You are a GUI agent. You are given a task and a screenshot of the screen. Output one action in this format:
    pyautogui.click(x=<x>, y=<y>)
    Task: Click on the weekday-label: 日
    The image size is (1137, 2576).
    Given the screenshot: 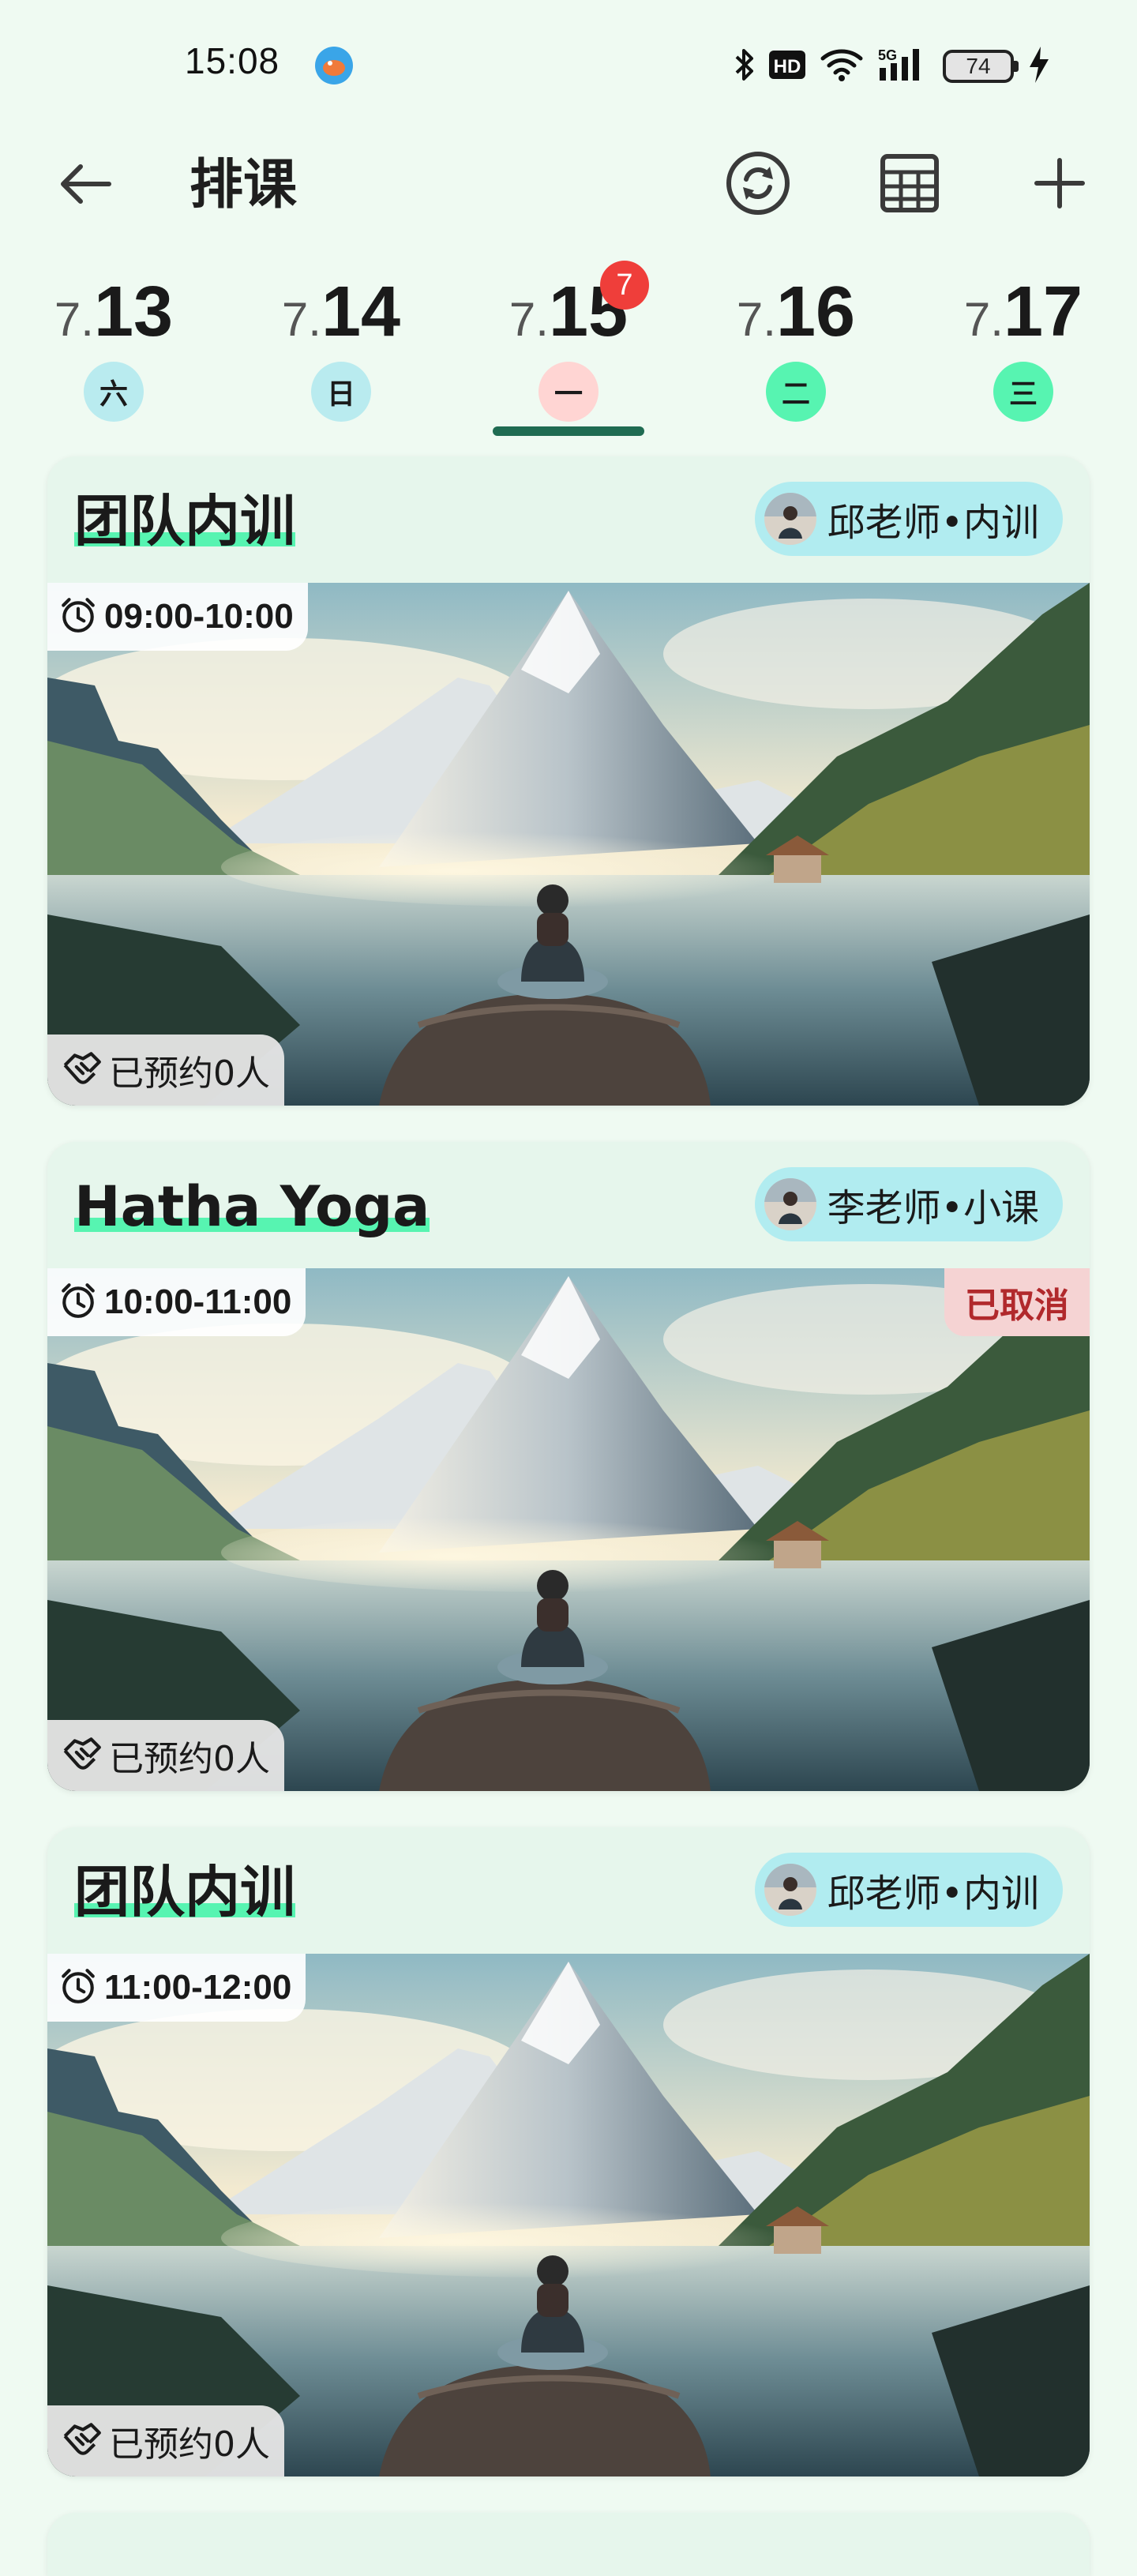 What is the action you would take?
    pyautogui.click(x=341, y=392)
    